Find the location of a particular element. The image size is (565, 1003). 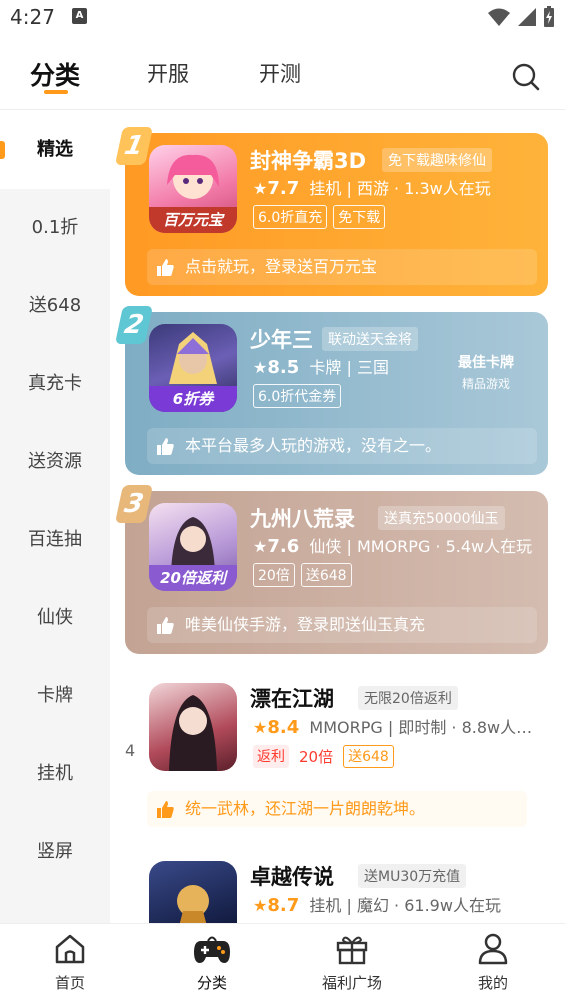

rank-badge: 2 is located at coordinates (134, 325).